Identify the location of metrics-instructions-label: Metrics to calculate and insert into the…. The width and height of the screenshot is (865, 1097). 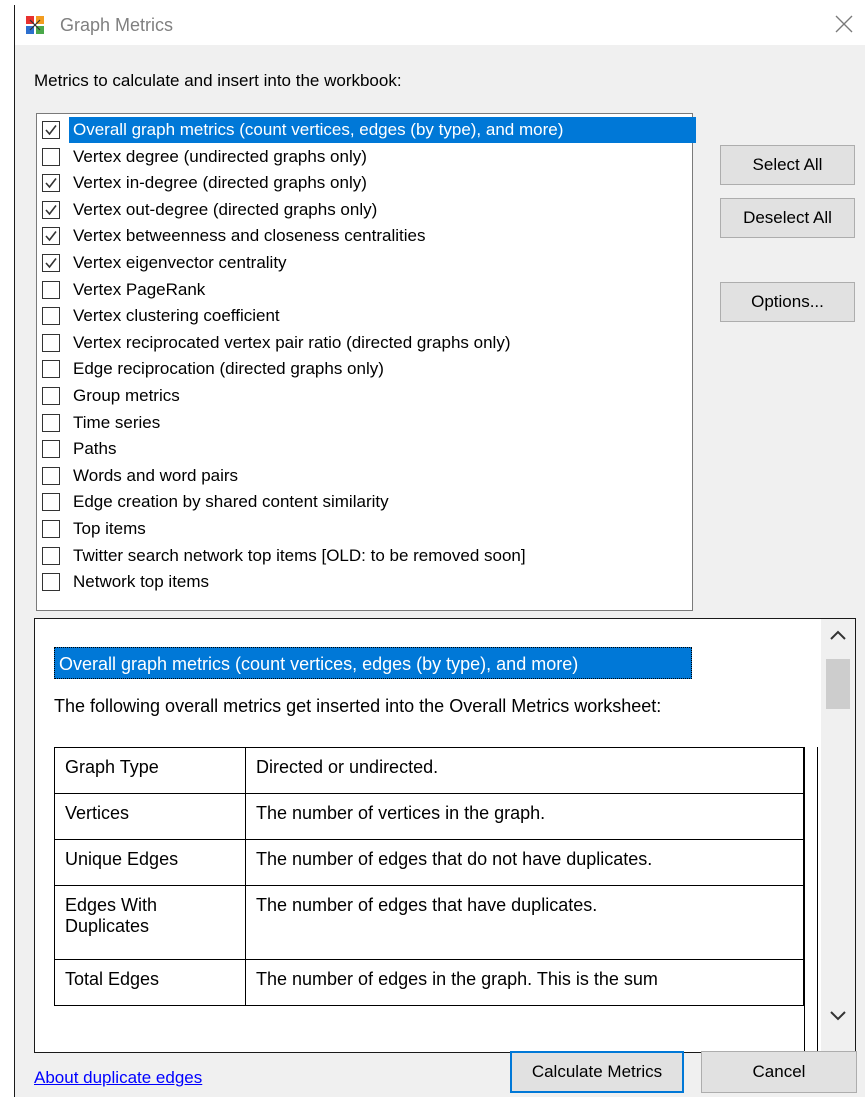
(218, 80).